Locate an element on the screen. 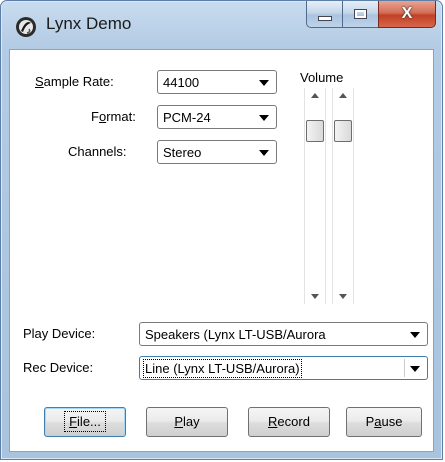  sample-rate-label: Sample Rate: is located at coordinates (74, 81).